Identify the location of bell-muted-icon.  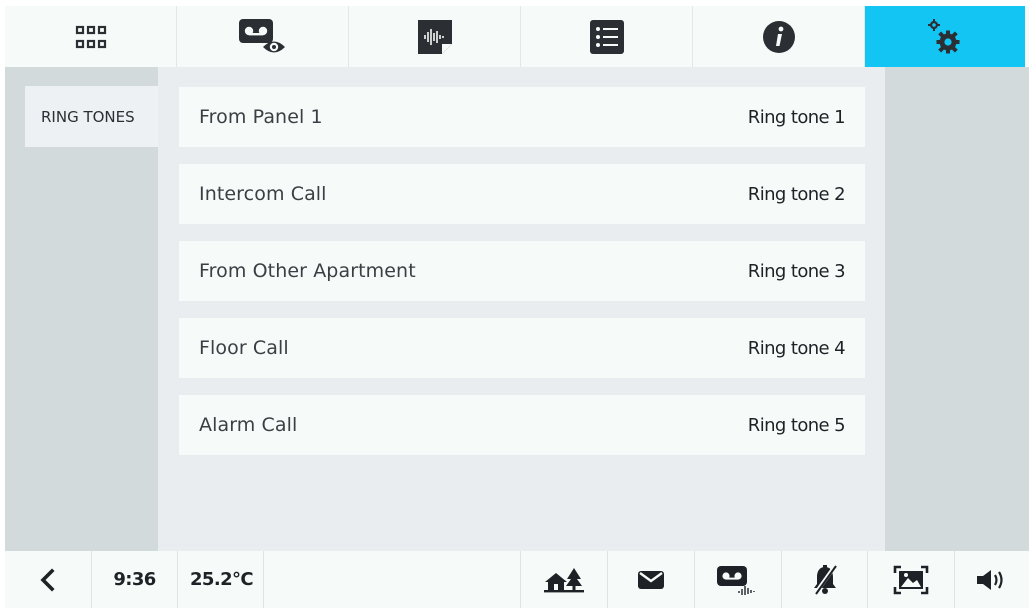
(824, 579).